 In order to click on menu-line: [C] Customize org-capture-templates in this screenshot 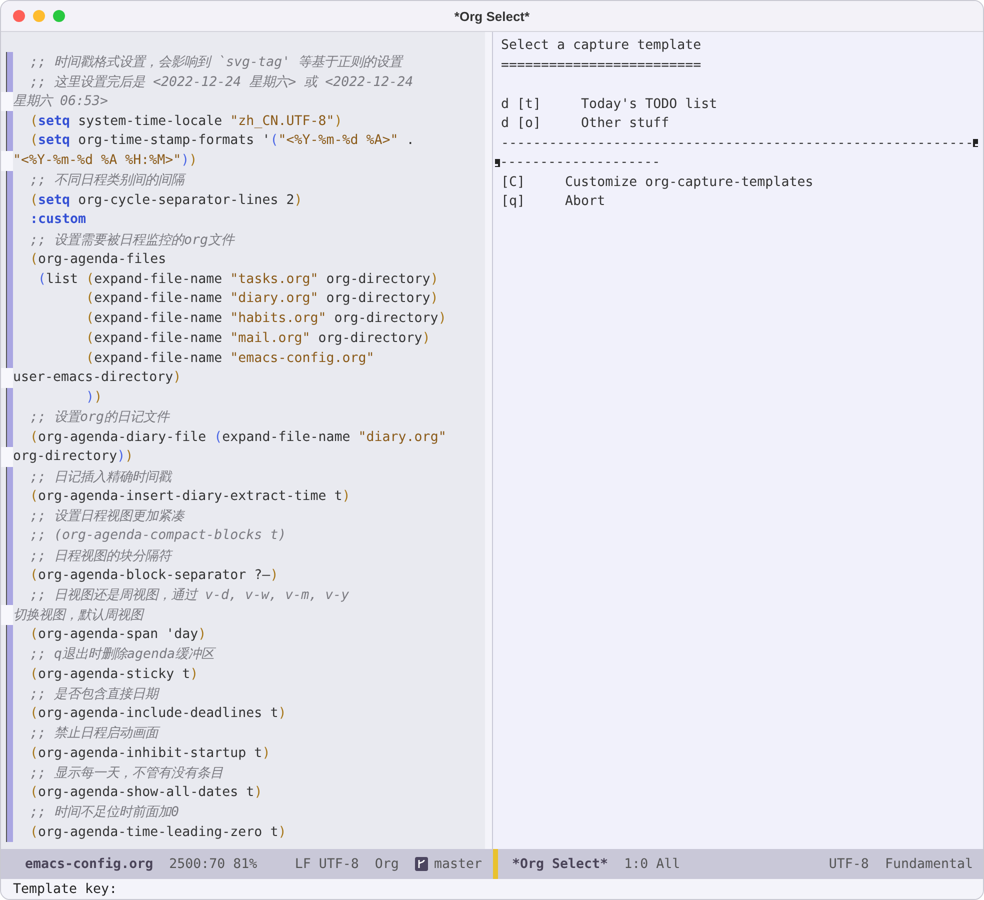, I will do `click(657, 182)`.